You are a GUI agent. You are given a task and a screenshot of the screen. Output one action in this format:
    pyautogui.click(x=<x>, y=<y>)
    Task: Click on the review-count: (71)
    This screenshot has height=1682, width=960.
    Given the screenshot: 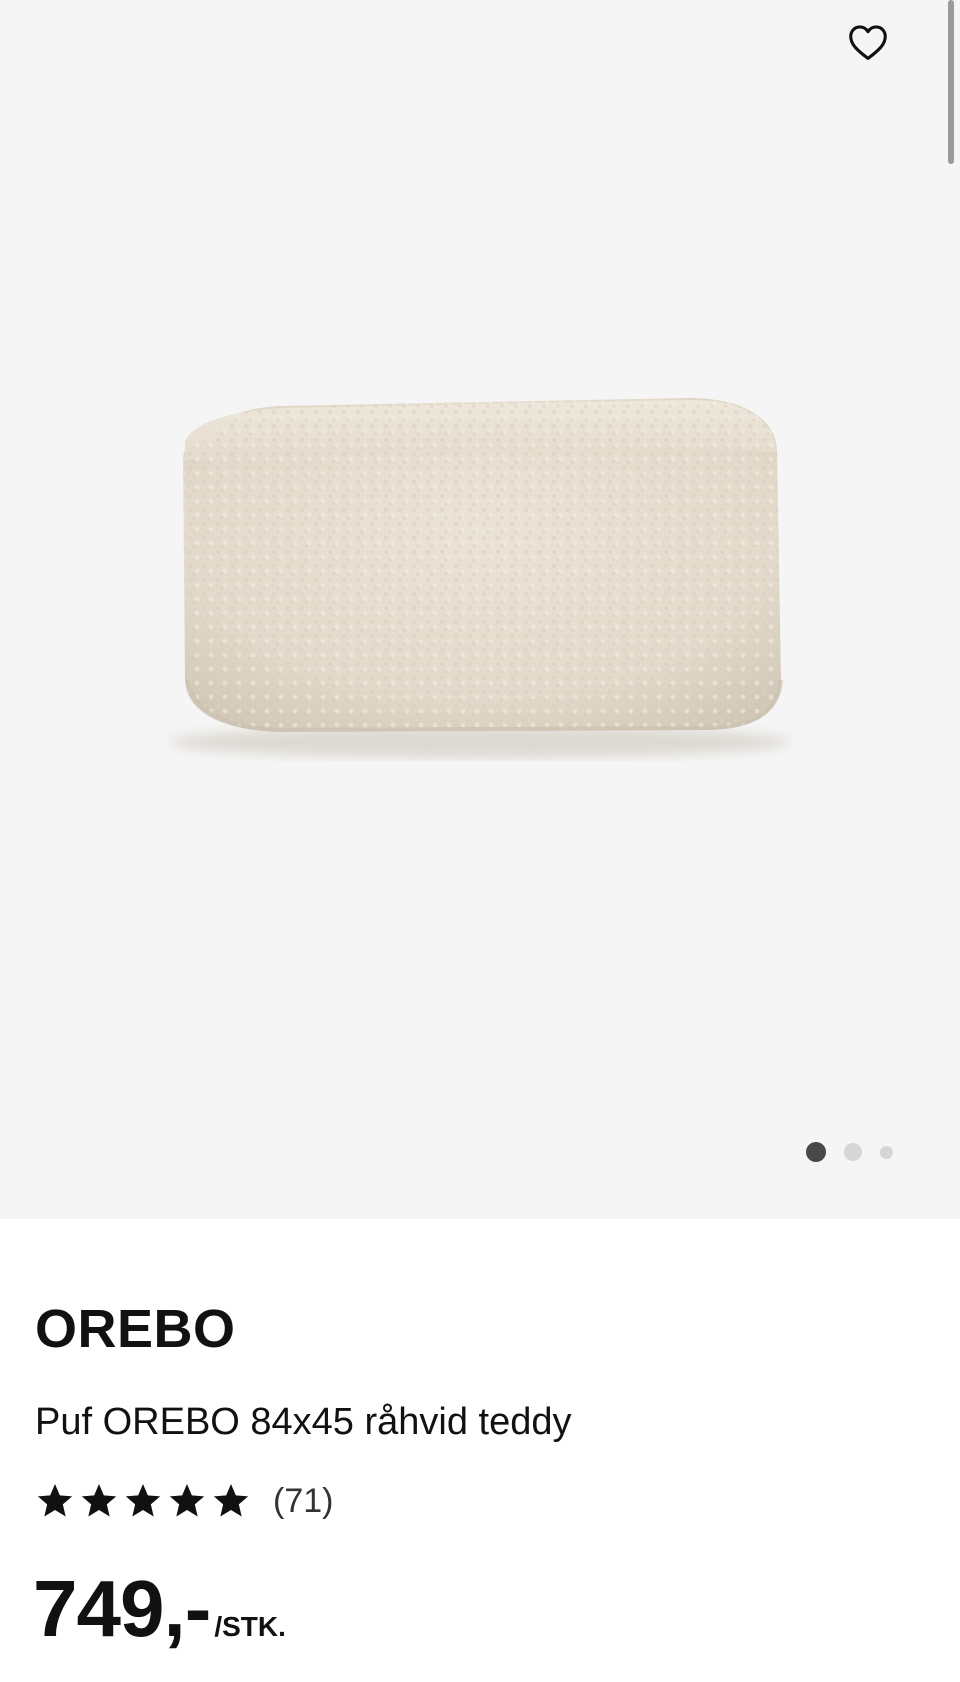 What is the action you would take?
    pyautogui.click(x=303, y=1501)
    